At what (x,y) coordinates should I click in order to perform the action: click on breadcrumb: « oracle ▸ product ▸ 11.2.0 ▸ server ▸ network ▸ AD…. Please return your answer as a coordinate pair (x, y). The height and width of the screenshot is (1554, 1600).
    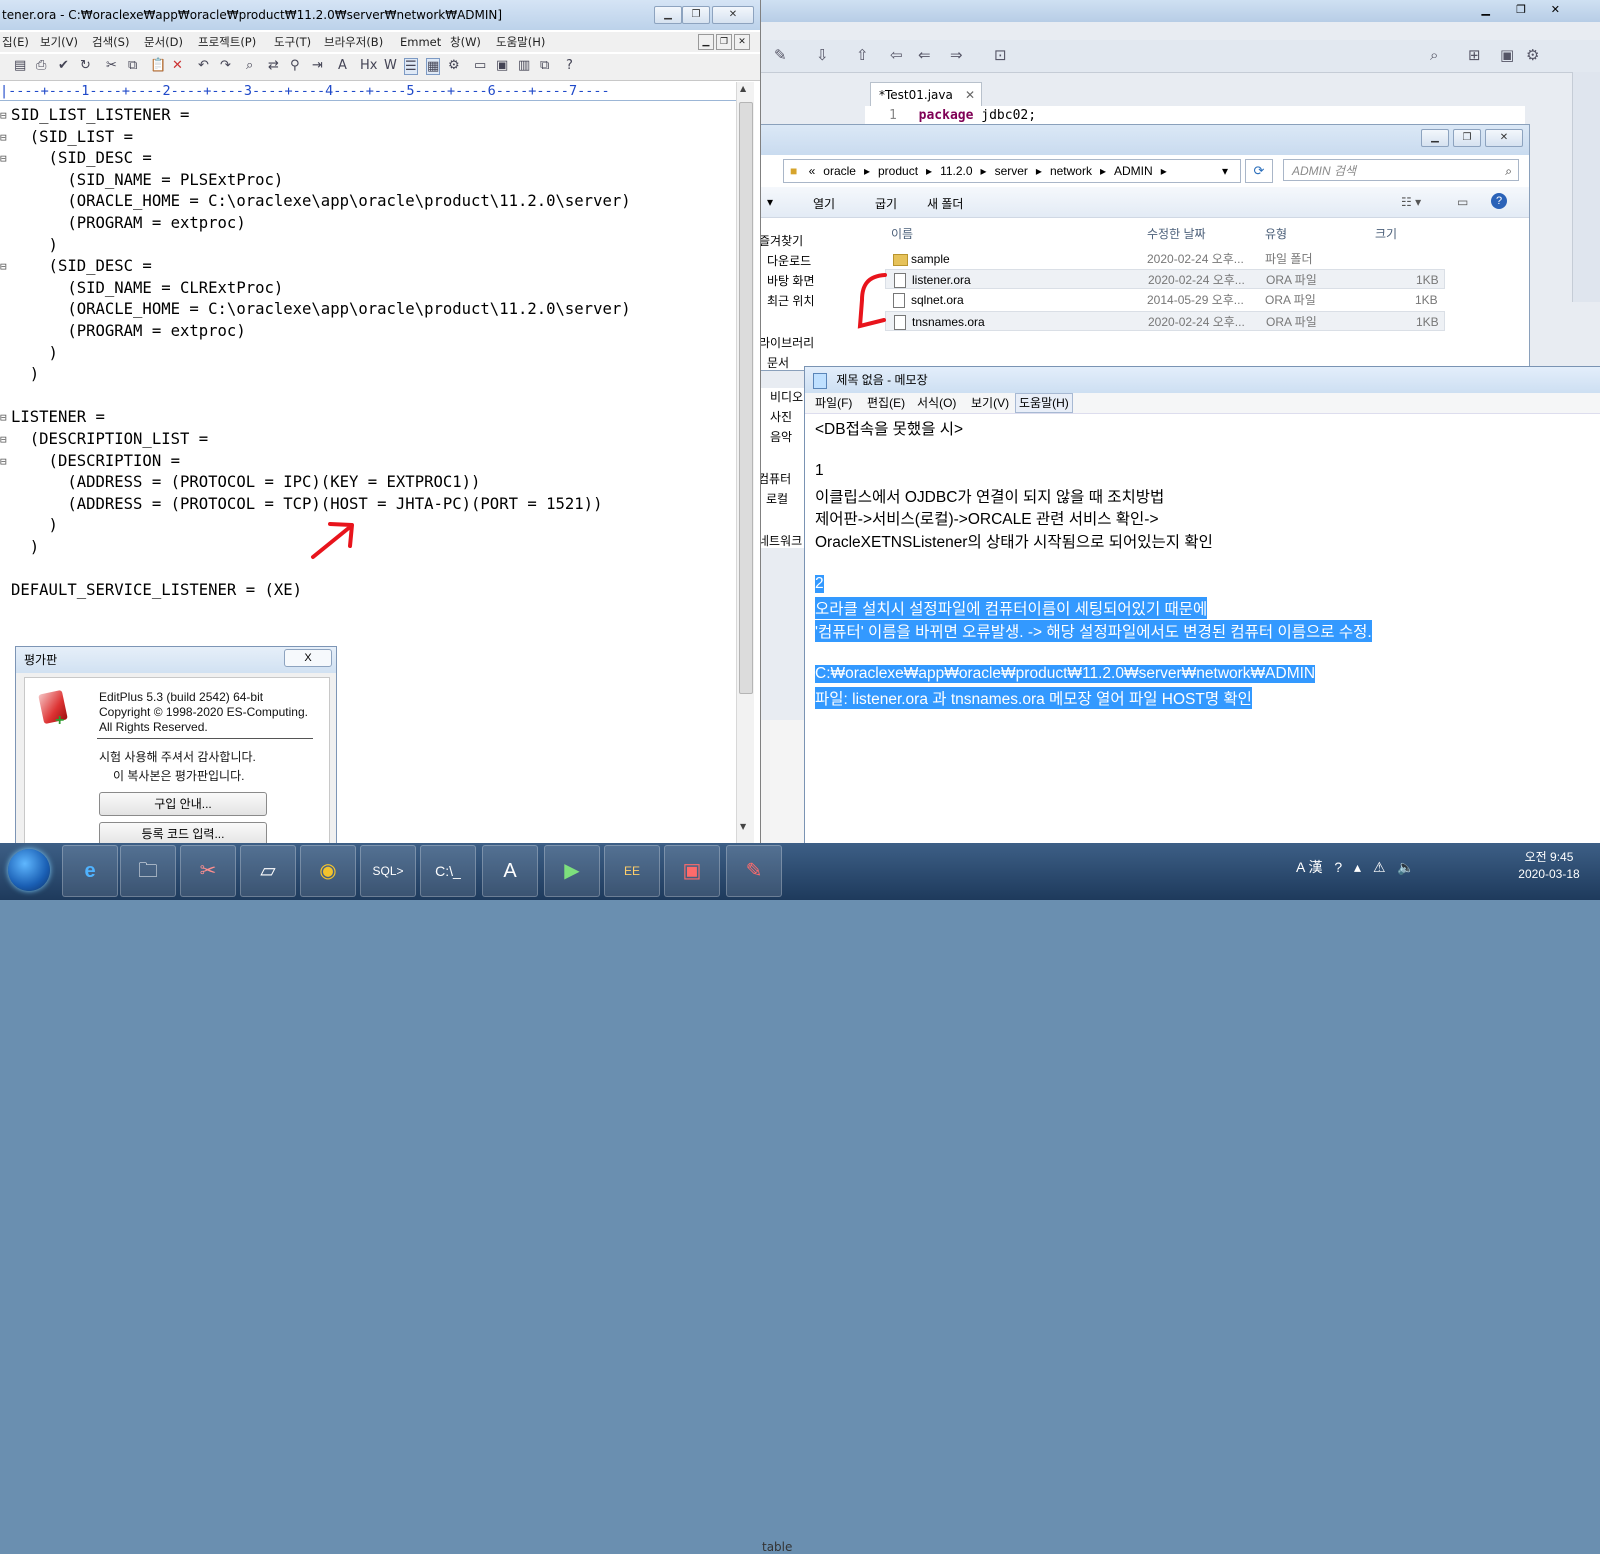
    Looking at the image, I should click on (992, 171).